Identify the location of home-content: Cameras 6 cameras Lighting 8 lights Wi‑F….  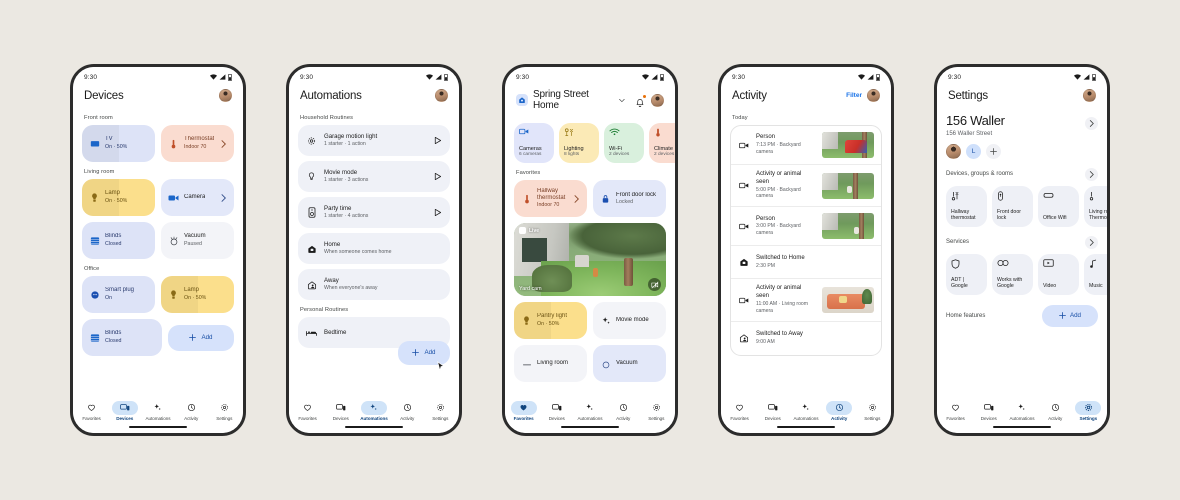
(590, 257).